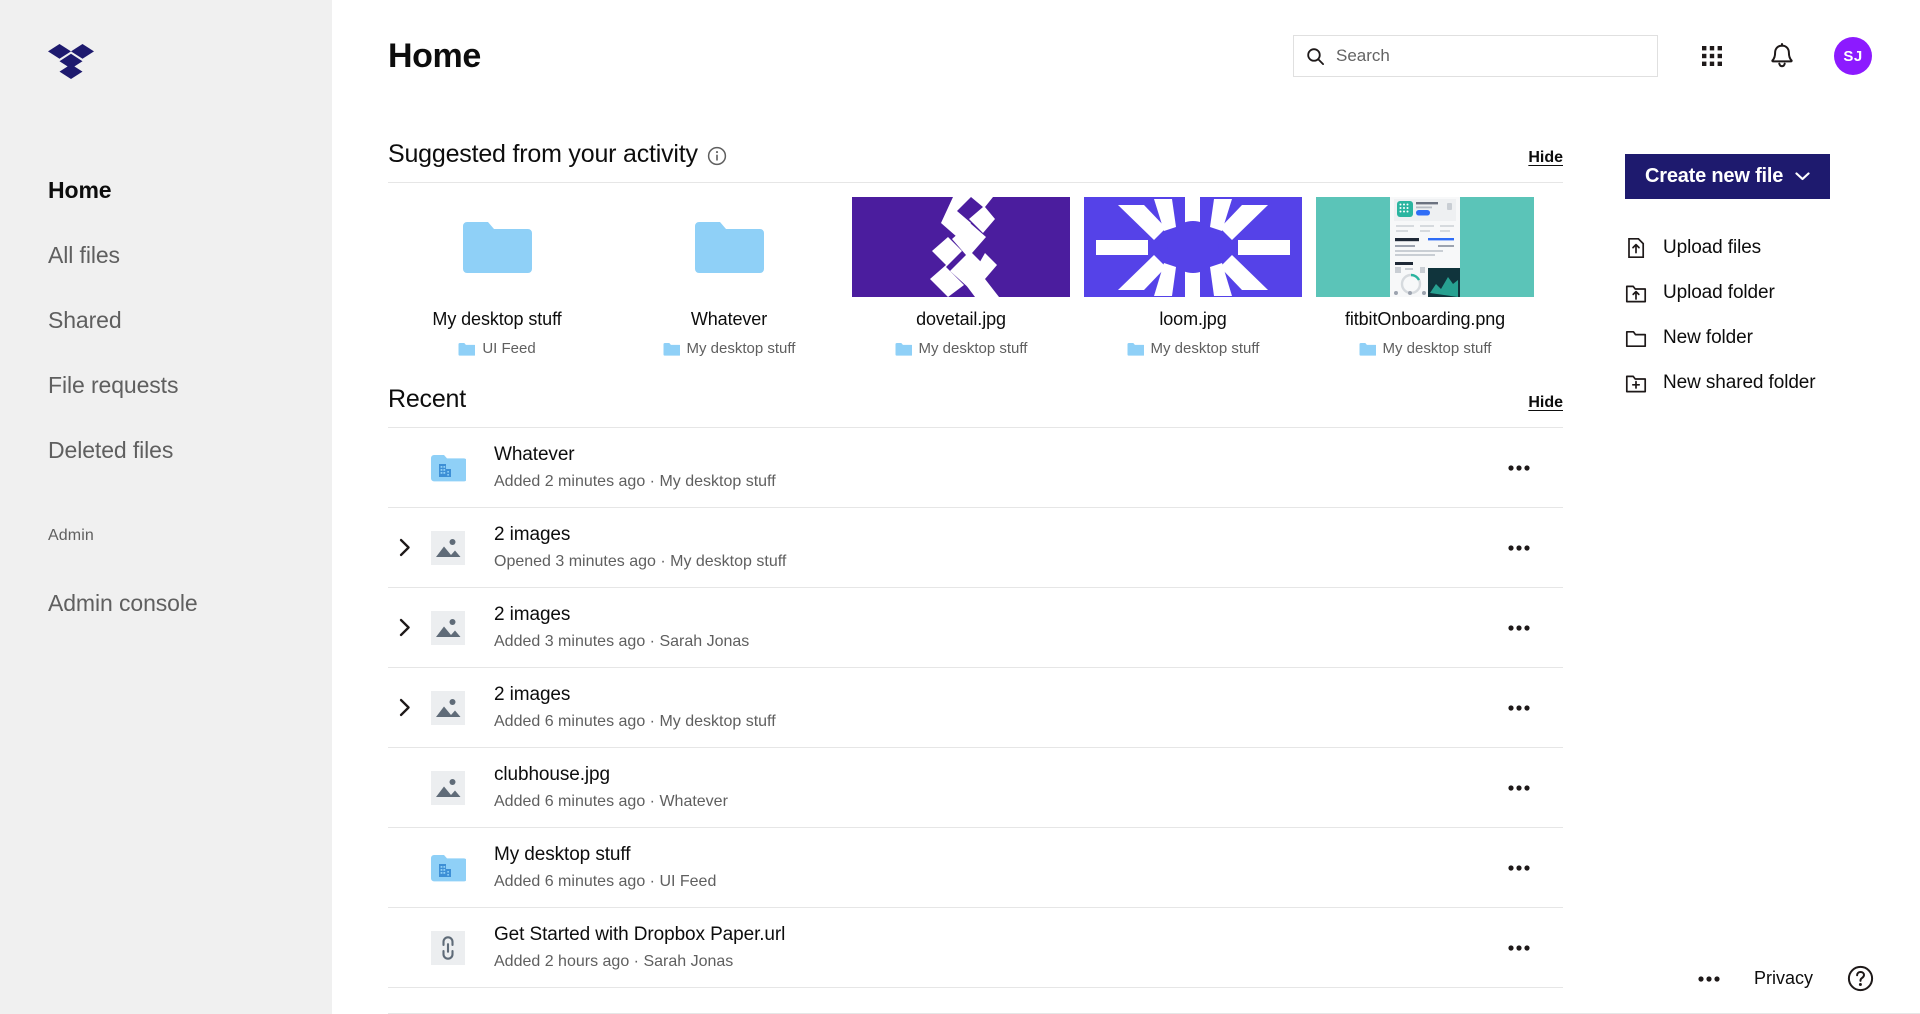  What do you see at coordinates (166, 55) in the screenshot?
I see `dropbox-logo-link` at bounding box center [166, 55].